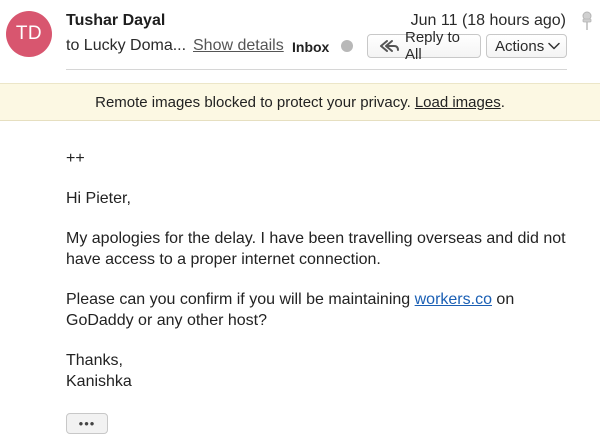 Image resolution: width=600 pixels, height=442 pixels. What do you see at coordinates (115, 21) in the screenshot?
I see `sender-name: Tushar Dayal` at bounding box center [115, 21].